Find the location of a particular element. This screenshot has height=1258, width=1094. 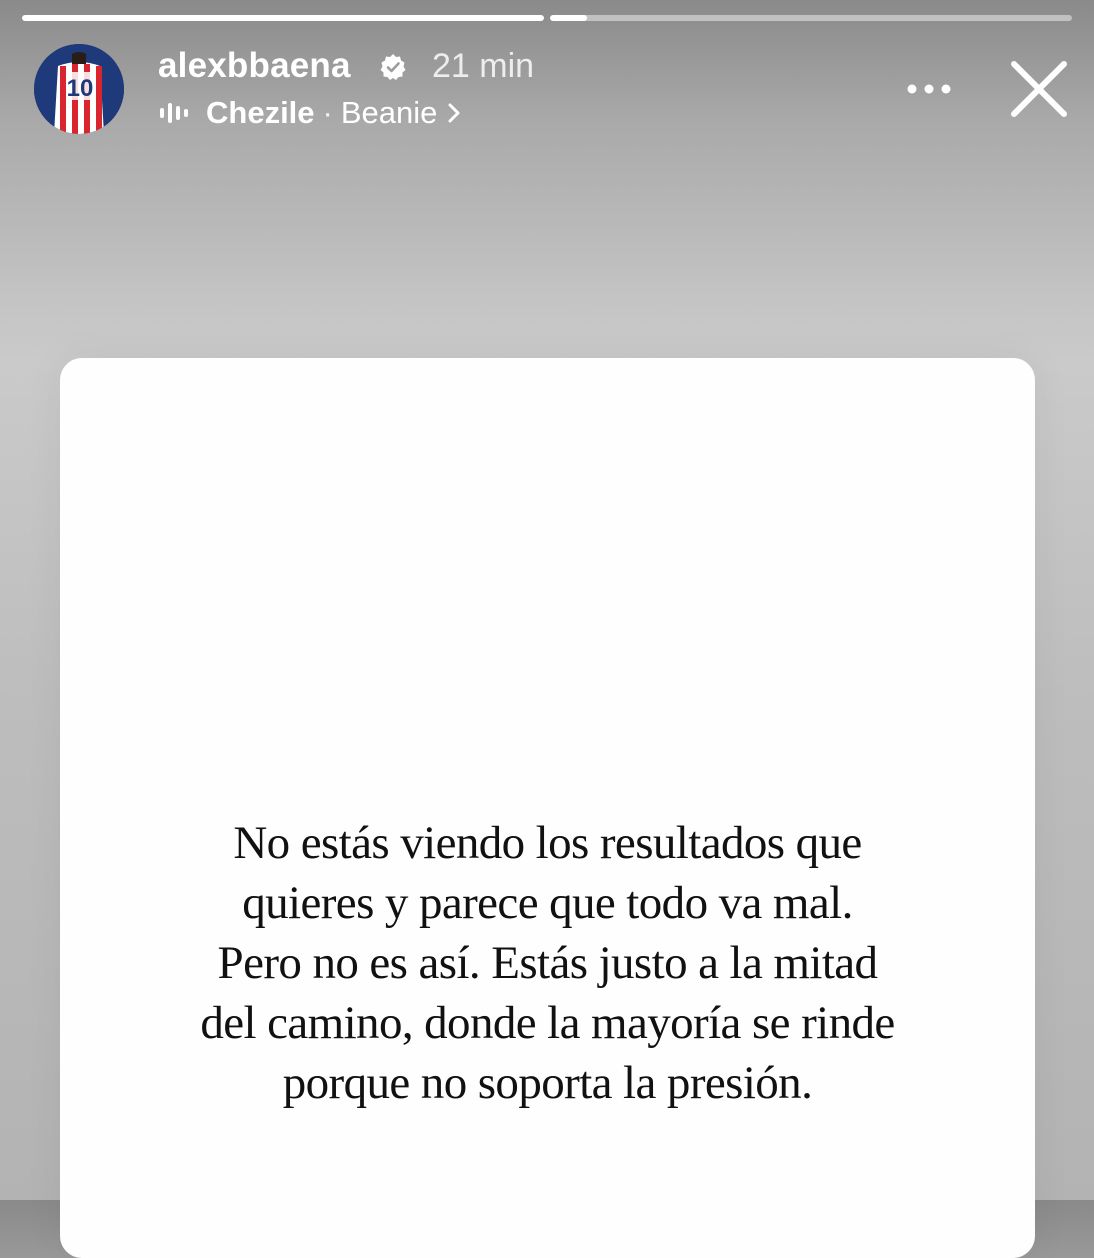

avatar-jersey-icon: 10 is located at coordinates (79, 89).